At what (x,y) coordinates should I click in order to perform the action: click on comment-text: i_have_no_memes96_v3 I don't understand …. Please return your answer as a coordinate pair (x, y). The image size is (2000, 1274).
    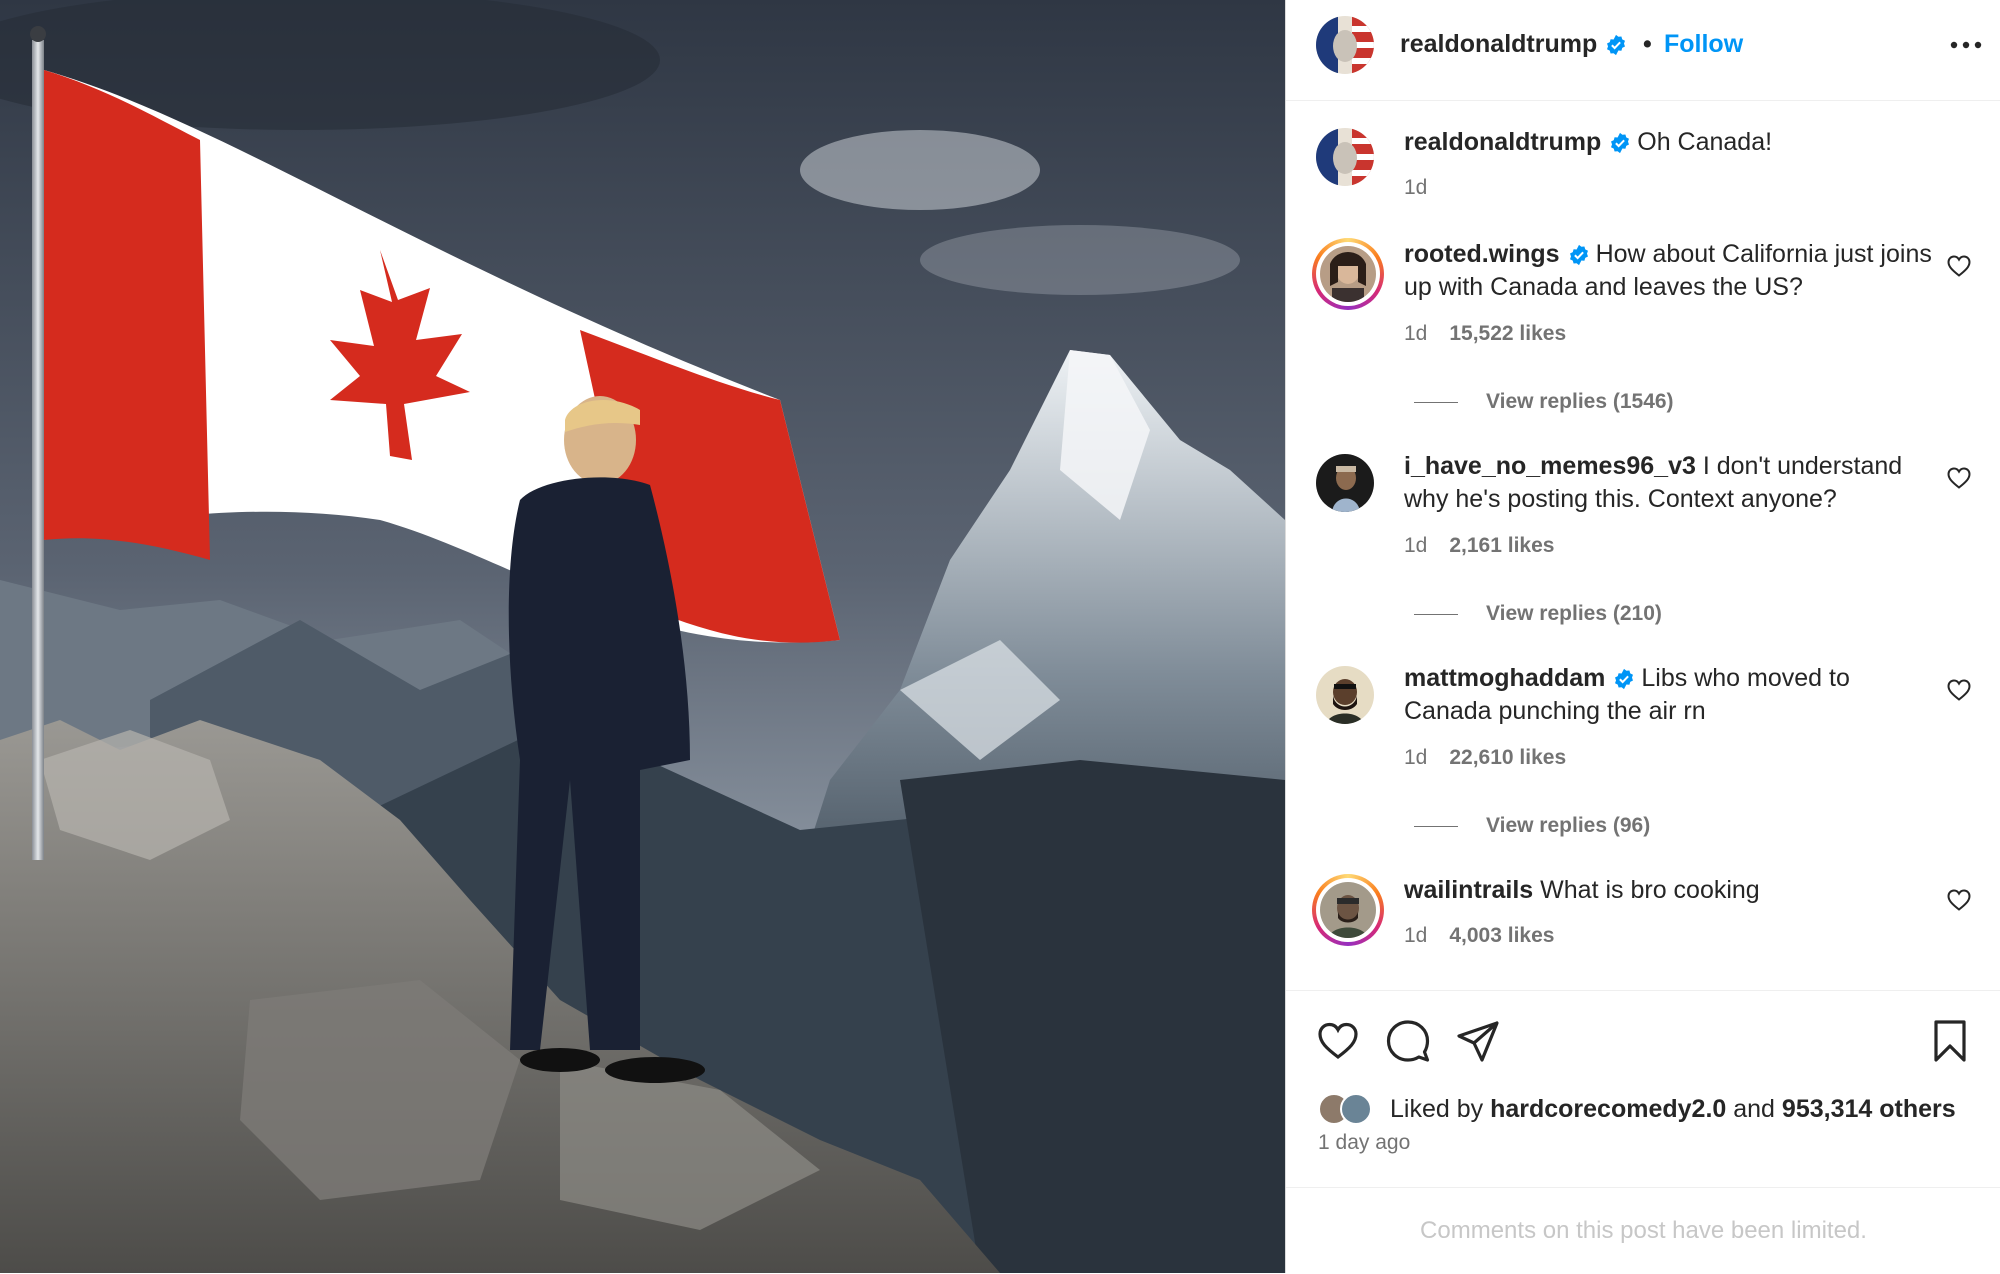
    Looking at the image, I should click on (1674, 483).